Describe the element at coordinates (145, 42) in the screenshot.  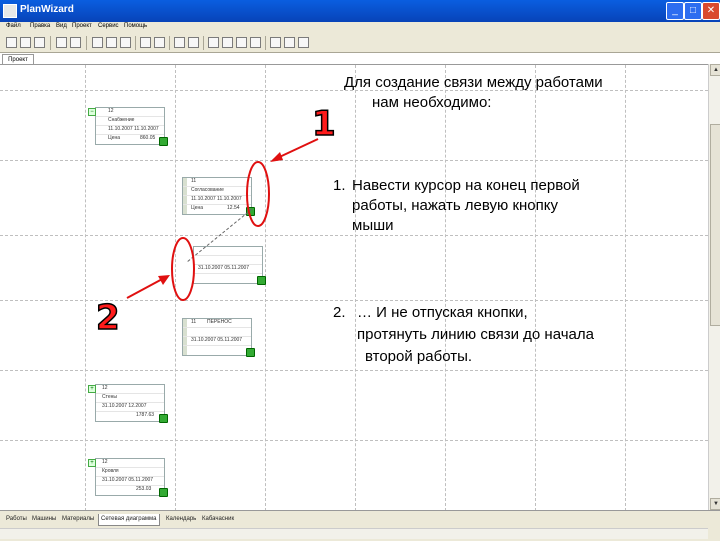
I see `undo-icon` at that location.